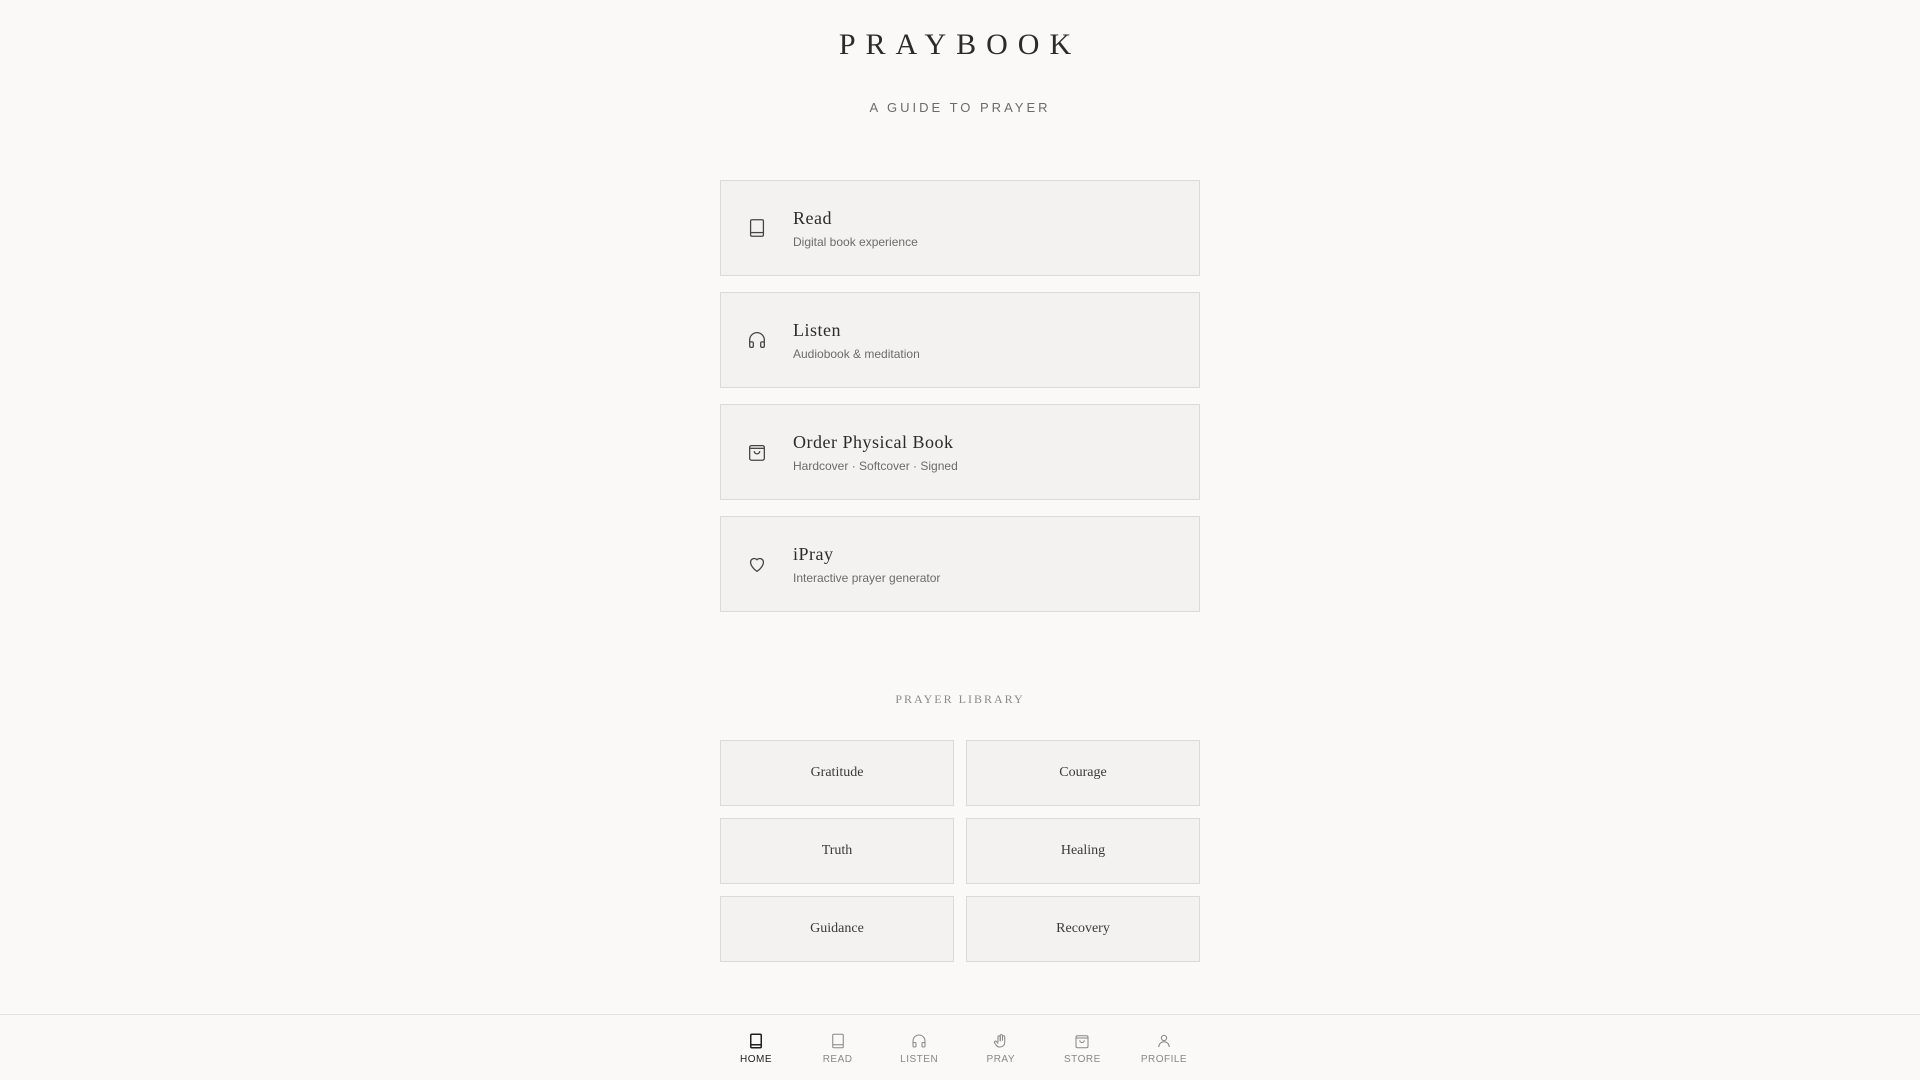  I want to click on nav-read: READ, so click(838, 1047).